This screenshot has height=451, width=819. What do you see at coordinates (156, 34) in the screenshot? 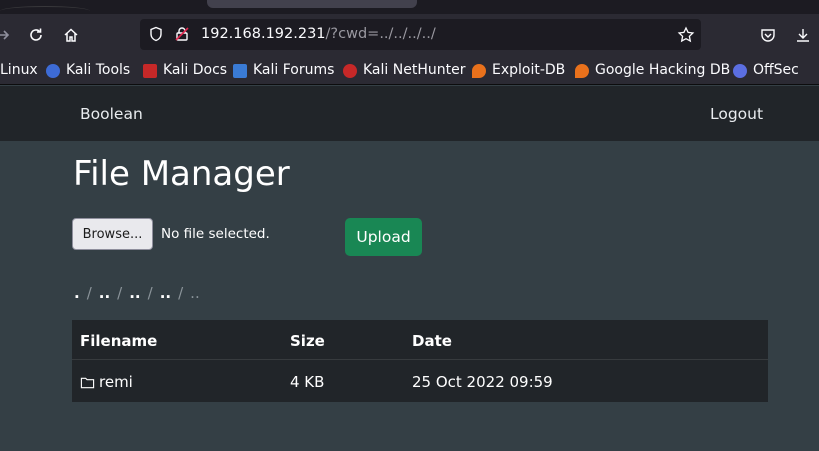
I see `shield-icon` at bounding box center [156, 34].